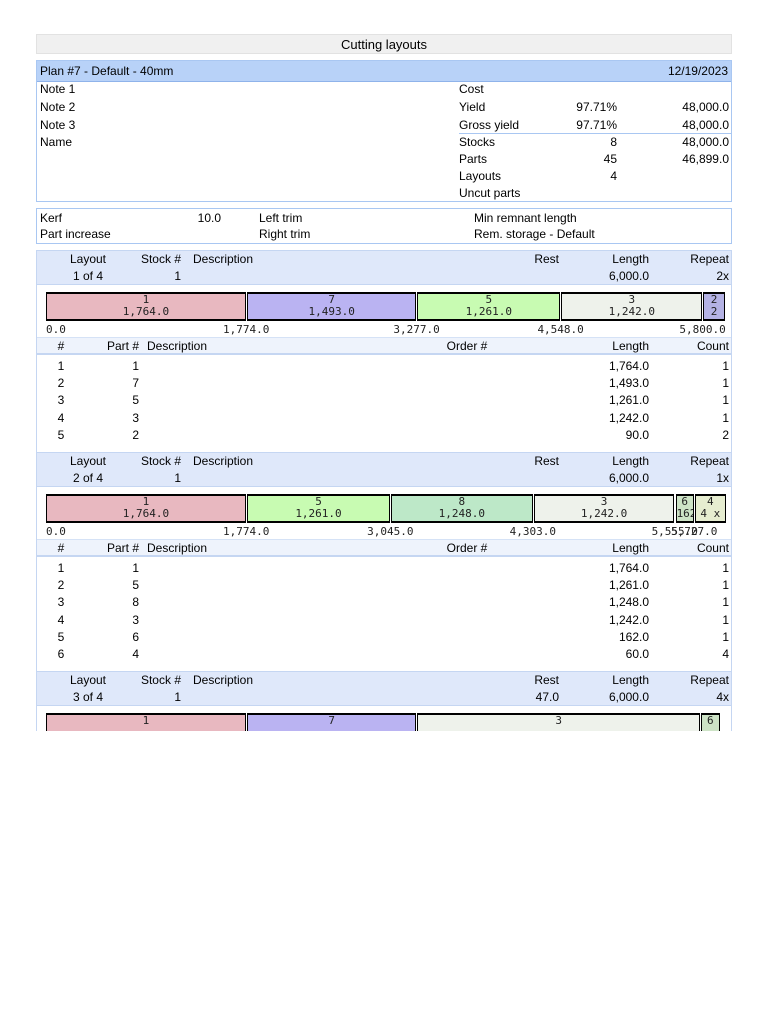 This screenshot has height=1024, width=768. I want to click on table-cell: 7, so click(135, 383).